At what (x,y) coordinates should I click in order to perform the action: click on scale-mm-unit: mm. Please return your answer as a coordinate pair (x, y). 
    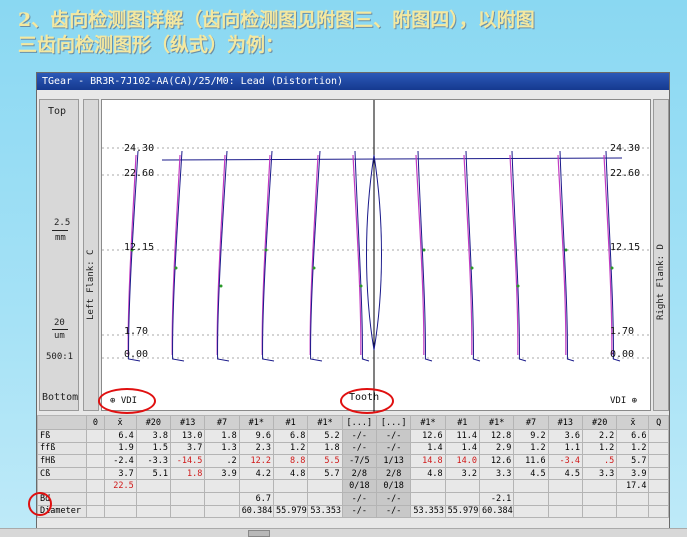
    Looking at the image, I should click on (60, 238).